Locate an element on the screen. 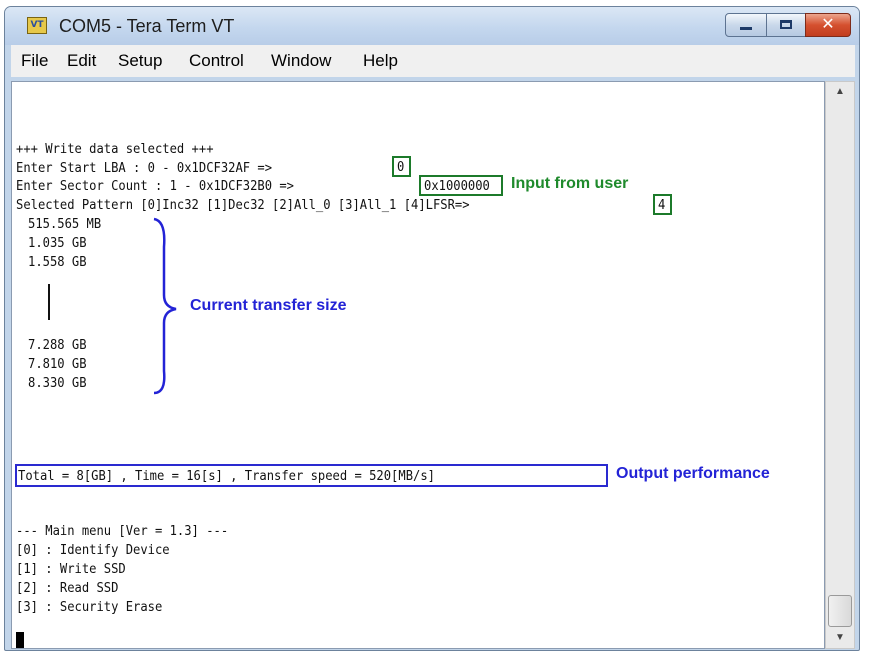 This screenshot has width=869, height=658. menu-bar: File Edit Setup Control Window Help is located at coordinates (433, 61).